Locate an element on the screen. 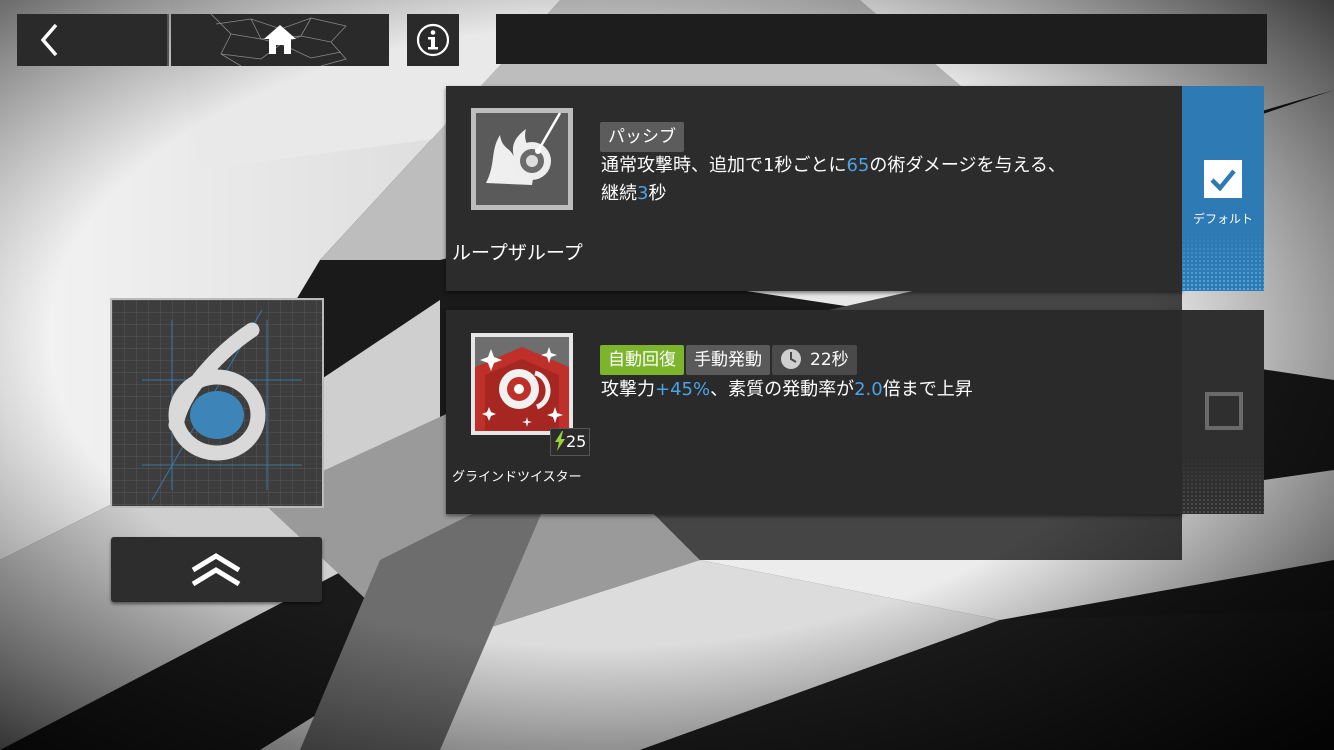  lightning-icon is located at coordinates (560, 441).